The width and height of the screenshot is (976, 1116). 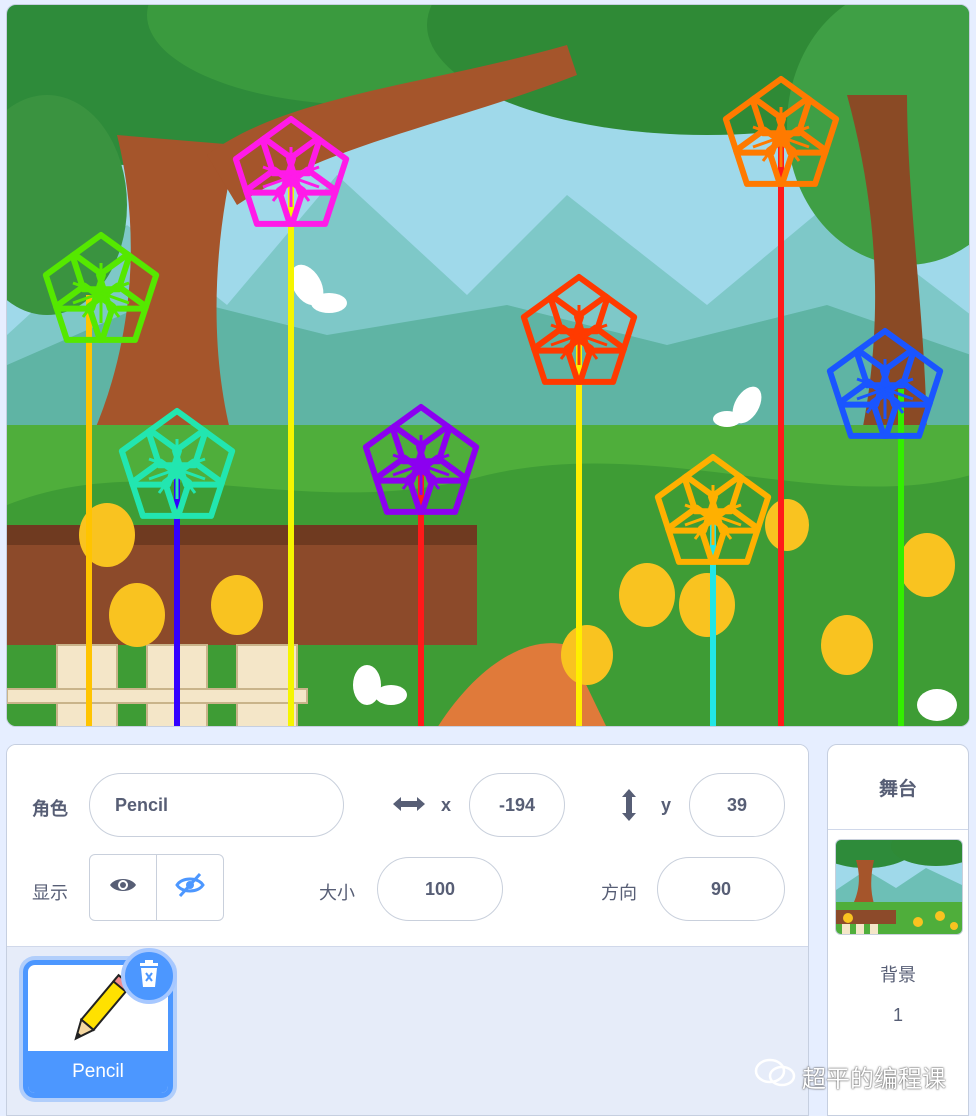 I want to click on show-button, so click(x=123, y=887).